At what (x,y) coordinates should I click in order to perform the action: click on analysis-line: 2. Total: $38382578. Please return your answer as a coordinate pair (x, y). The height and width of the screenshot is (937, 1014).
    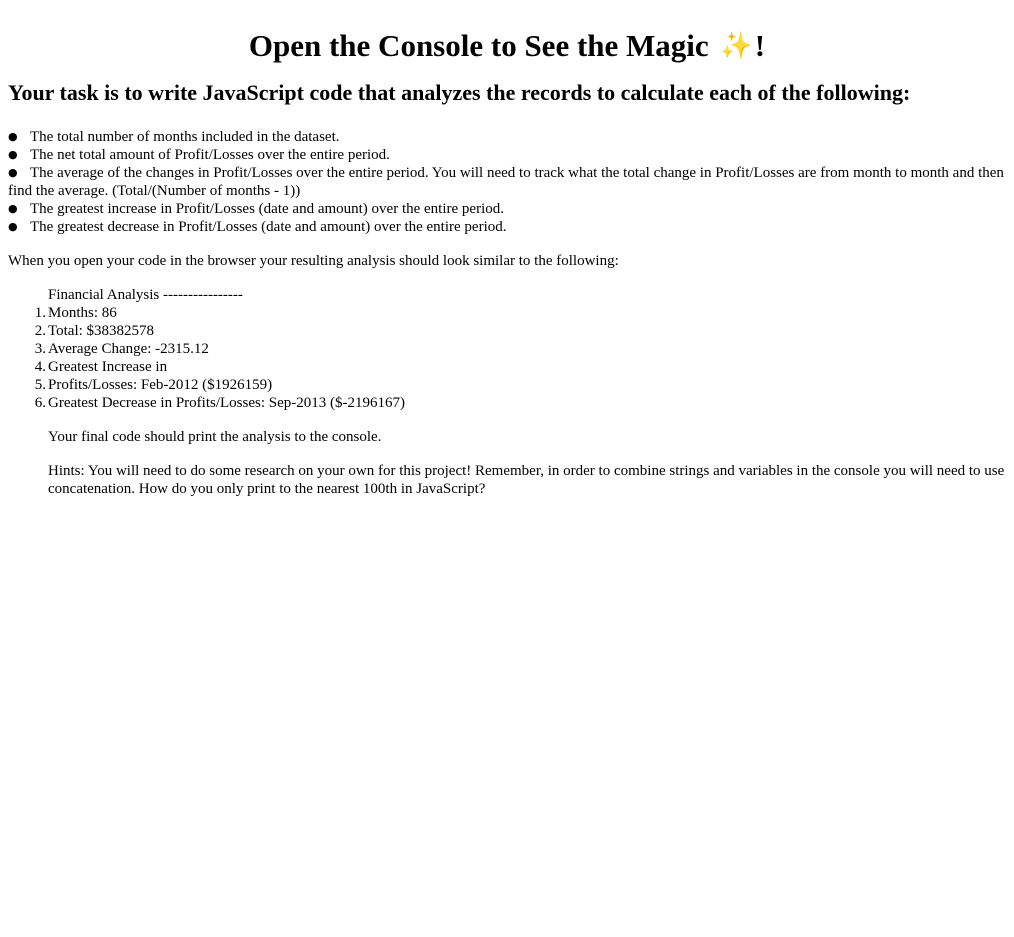
    Looking at the image, I should click on (520, 331).